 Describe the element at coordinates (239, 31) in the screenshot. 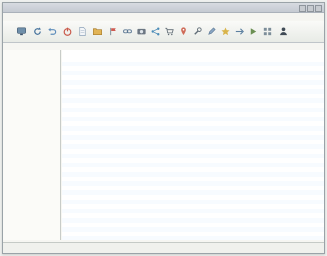

I see `arrow-icon` at that location.